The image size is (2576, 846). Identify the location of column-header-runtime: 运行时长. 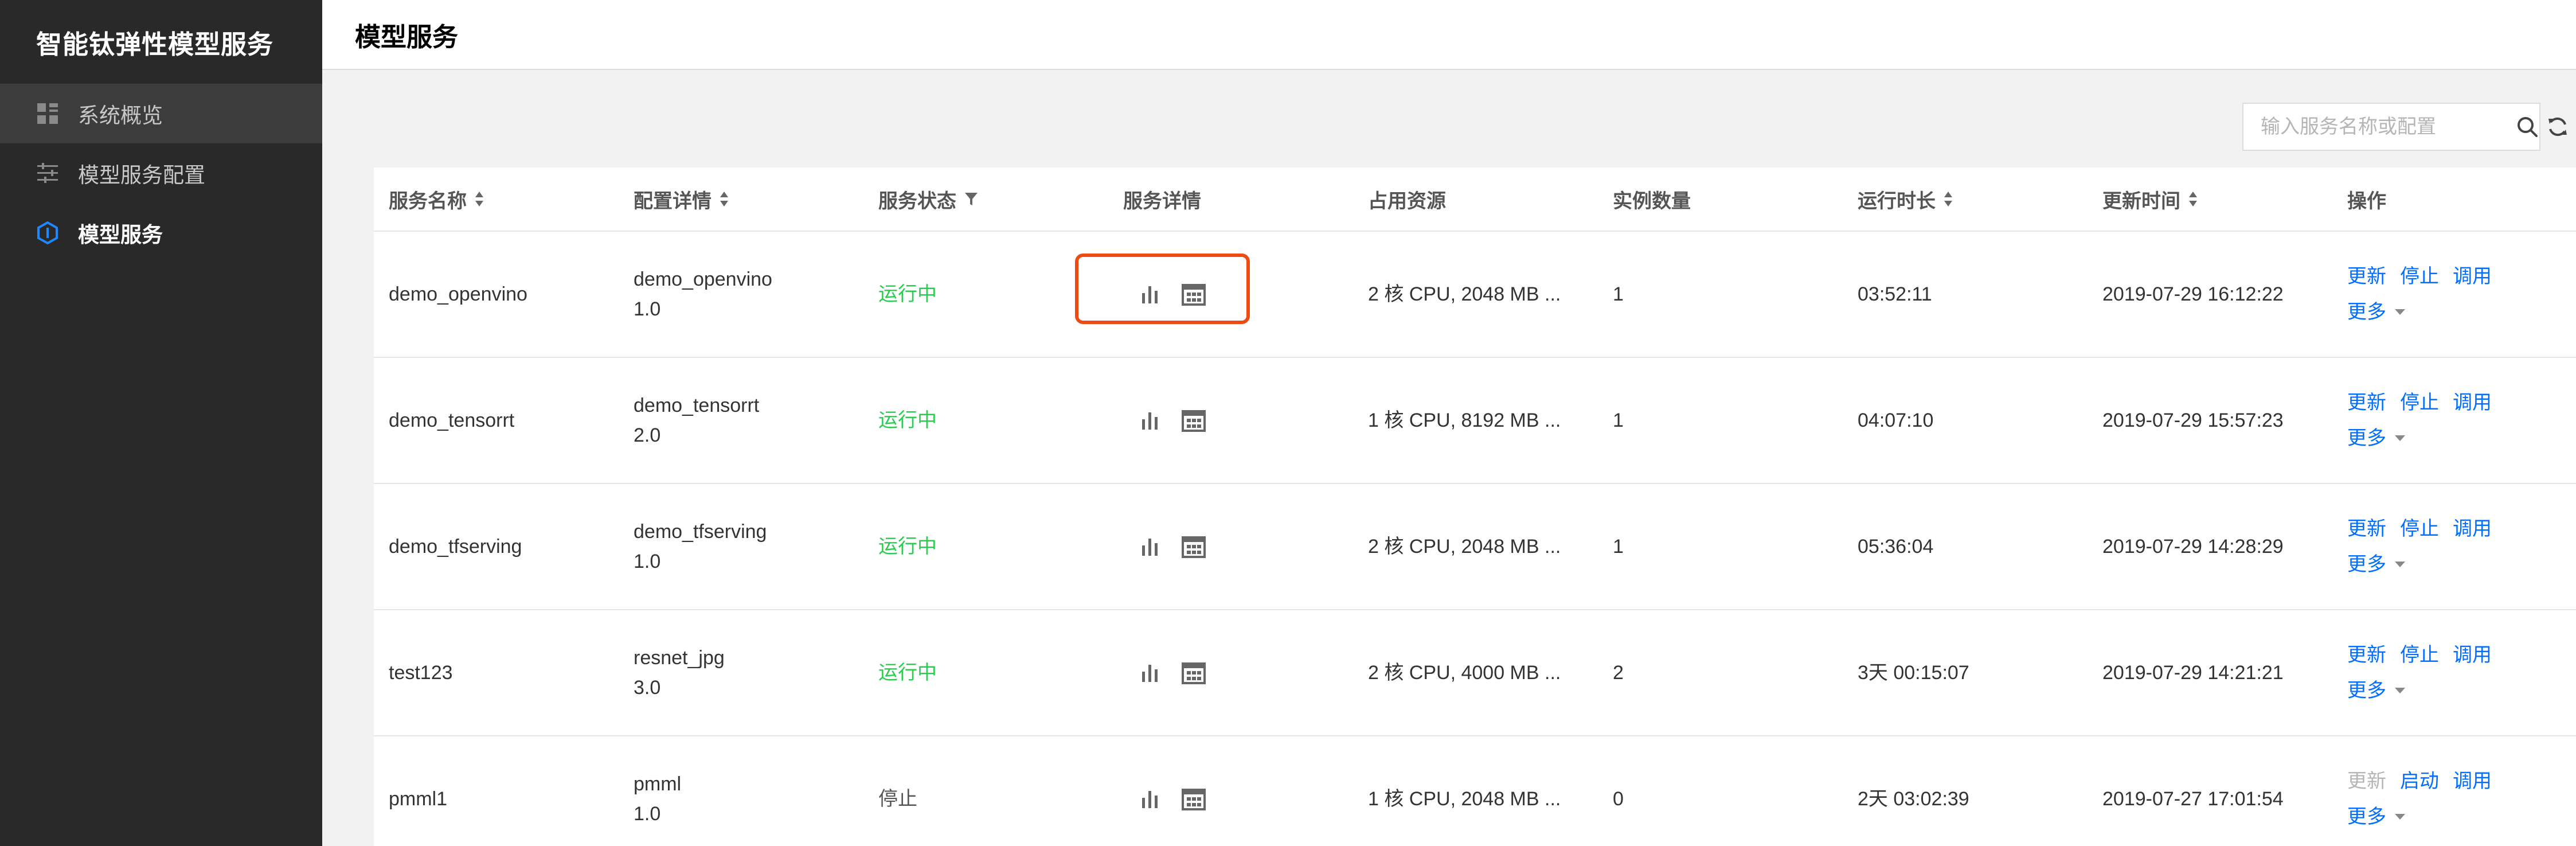
(1965, 199).